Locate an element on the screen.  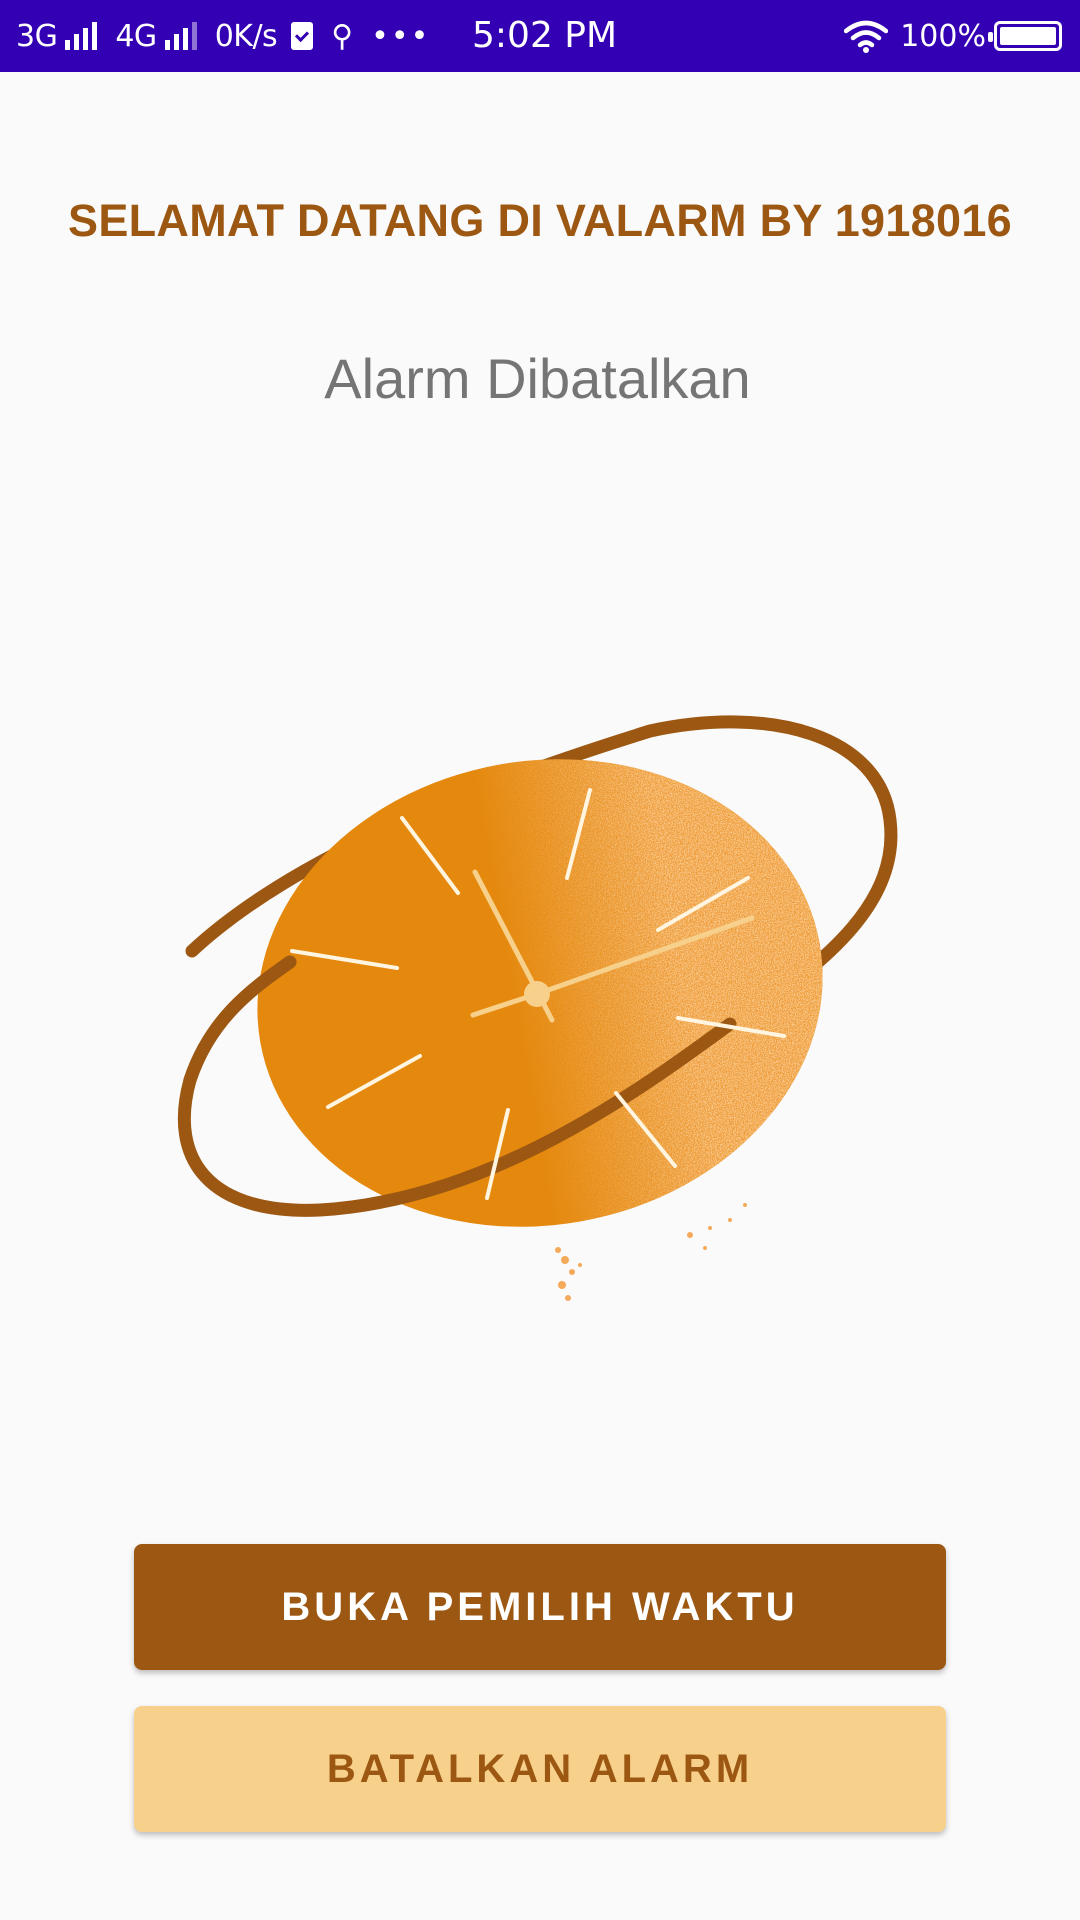
status-bar-right: 100% is located at coordinates (953, 36).